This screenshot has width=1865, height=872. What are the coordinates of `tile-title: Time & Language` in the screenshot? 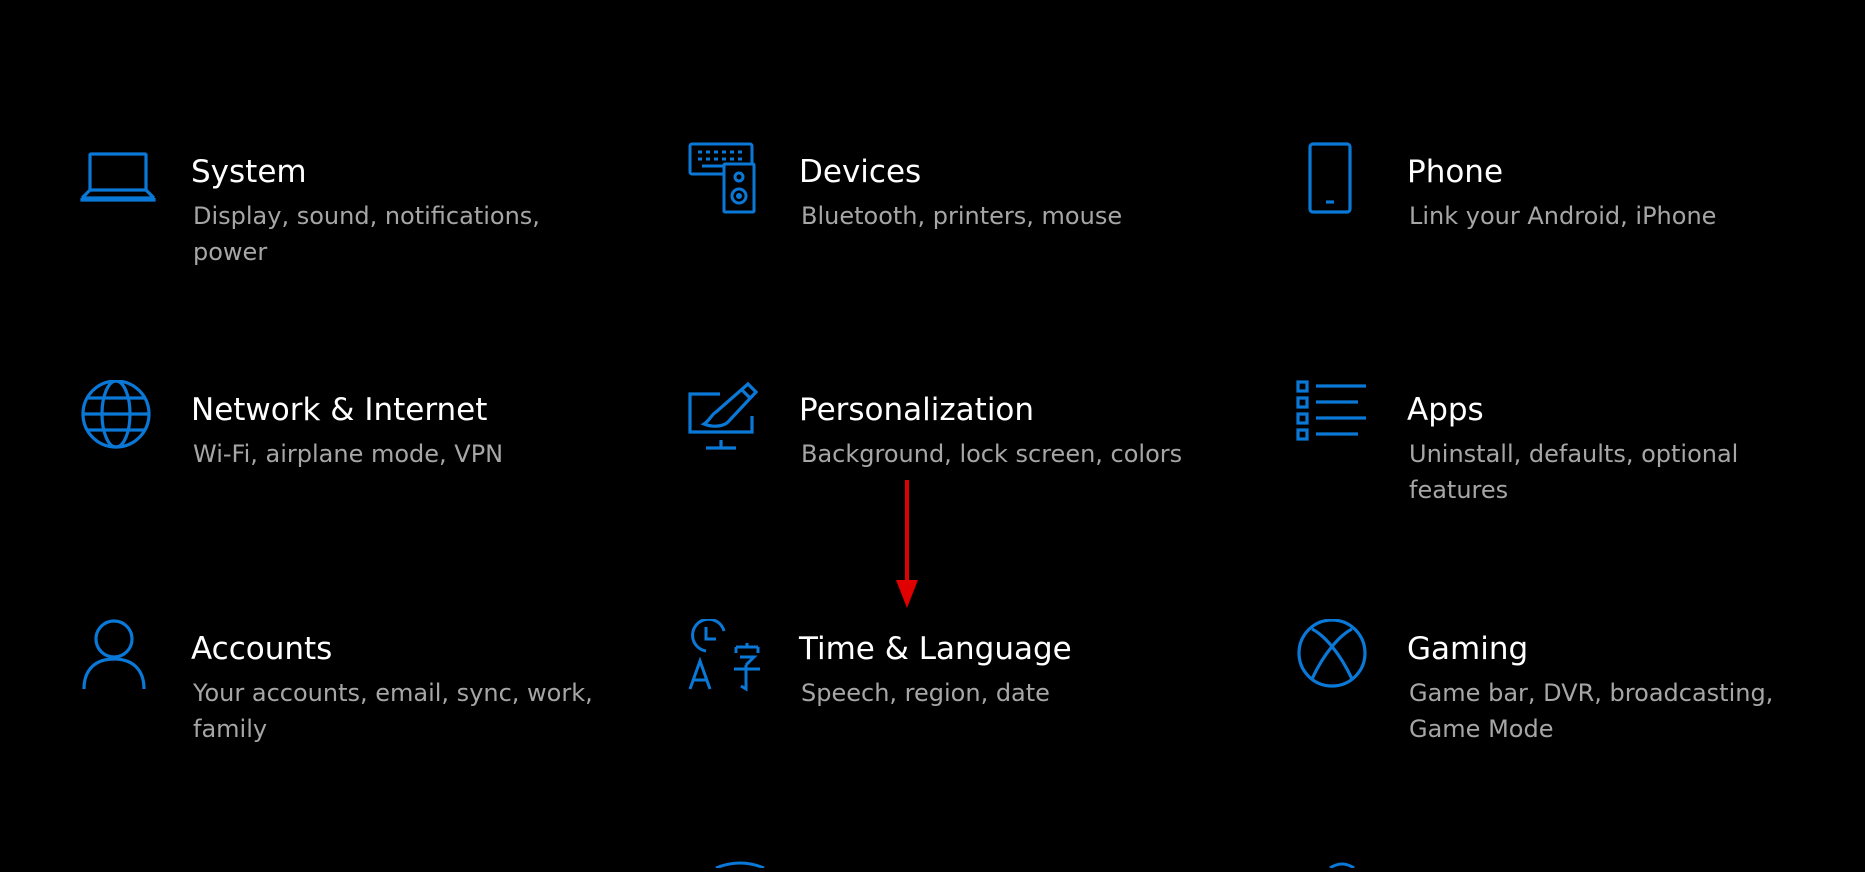 It's located at (935, 649).